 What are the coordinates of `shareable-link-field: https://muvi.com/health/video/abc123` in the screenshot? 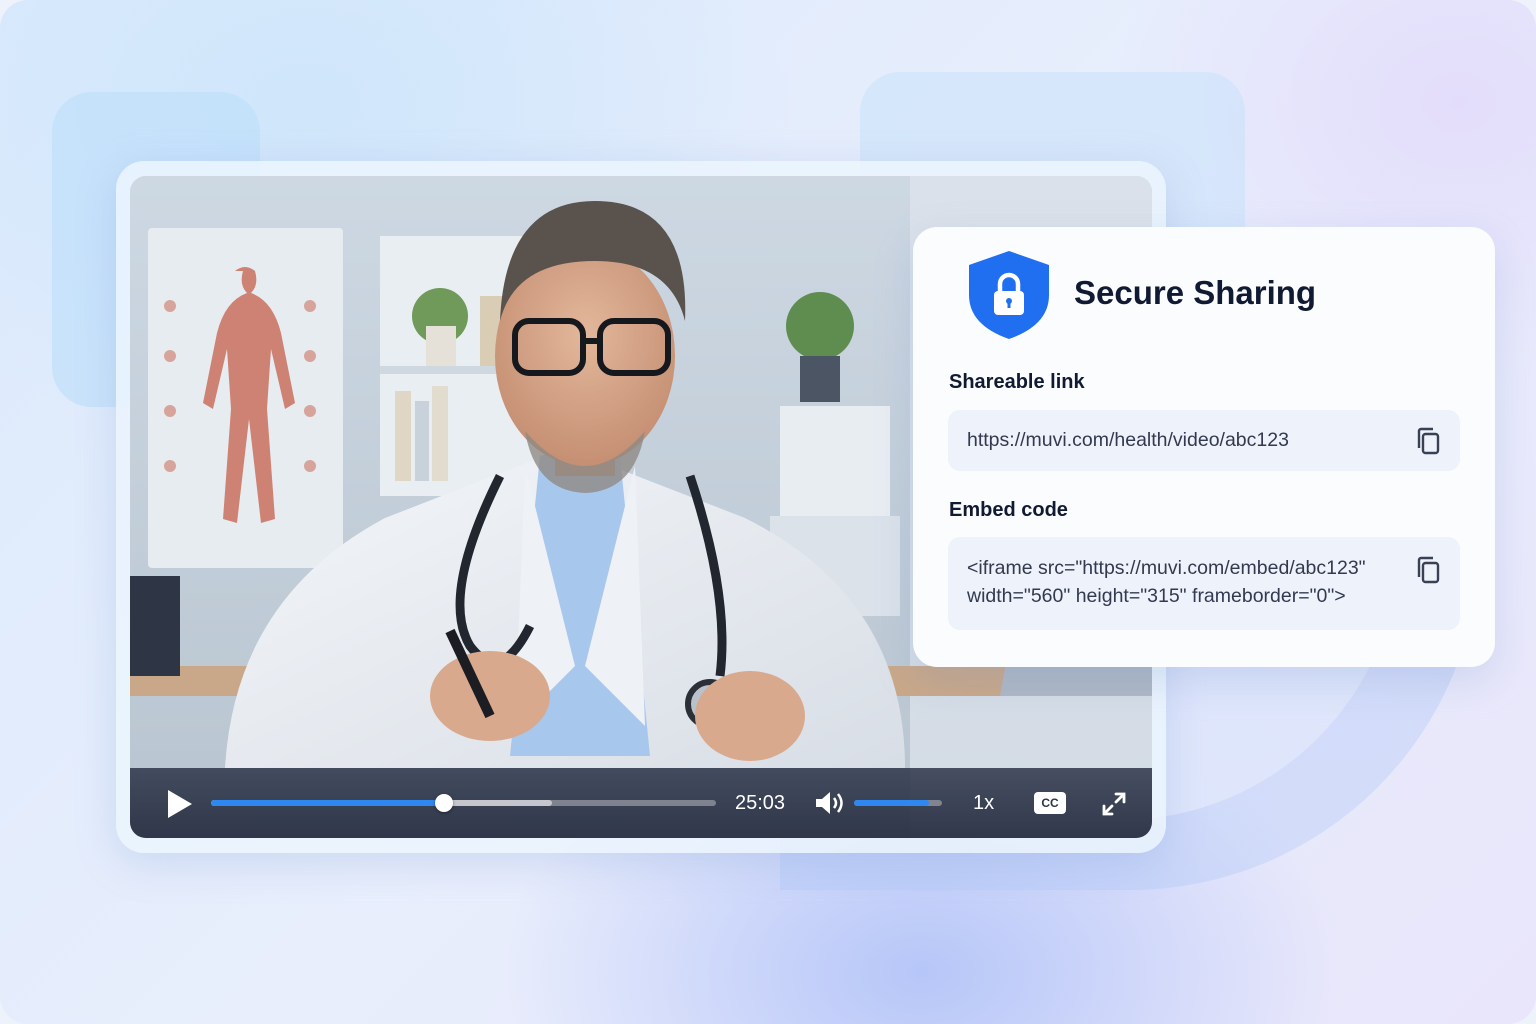 It's located at (1204, 440).